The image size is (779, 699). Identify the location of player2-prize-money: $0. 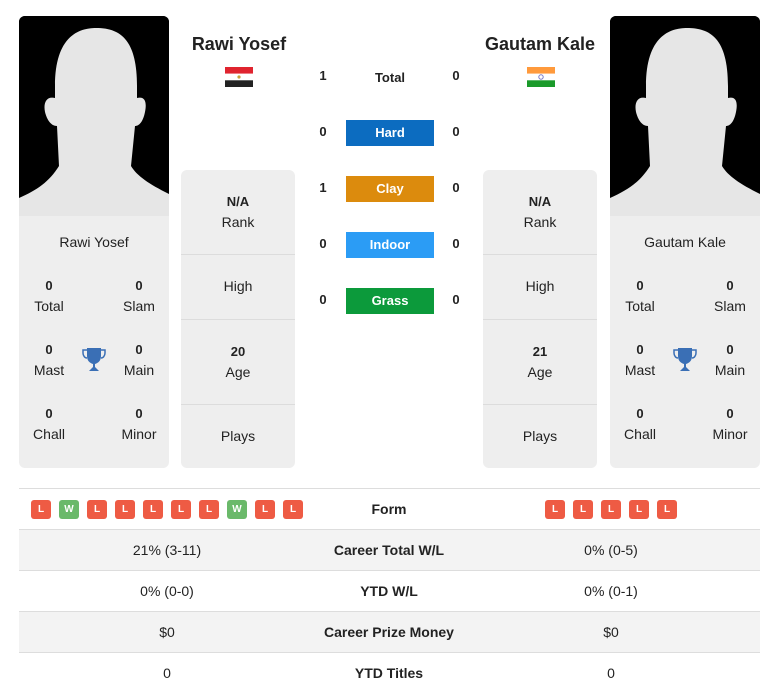
(611, 632).